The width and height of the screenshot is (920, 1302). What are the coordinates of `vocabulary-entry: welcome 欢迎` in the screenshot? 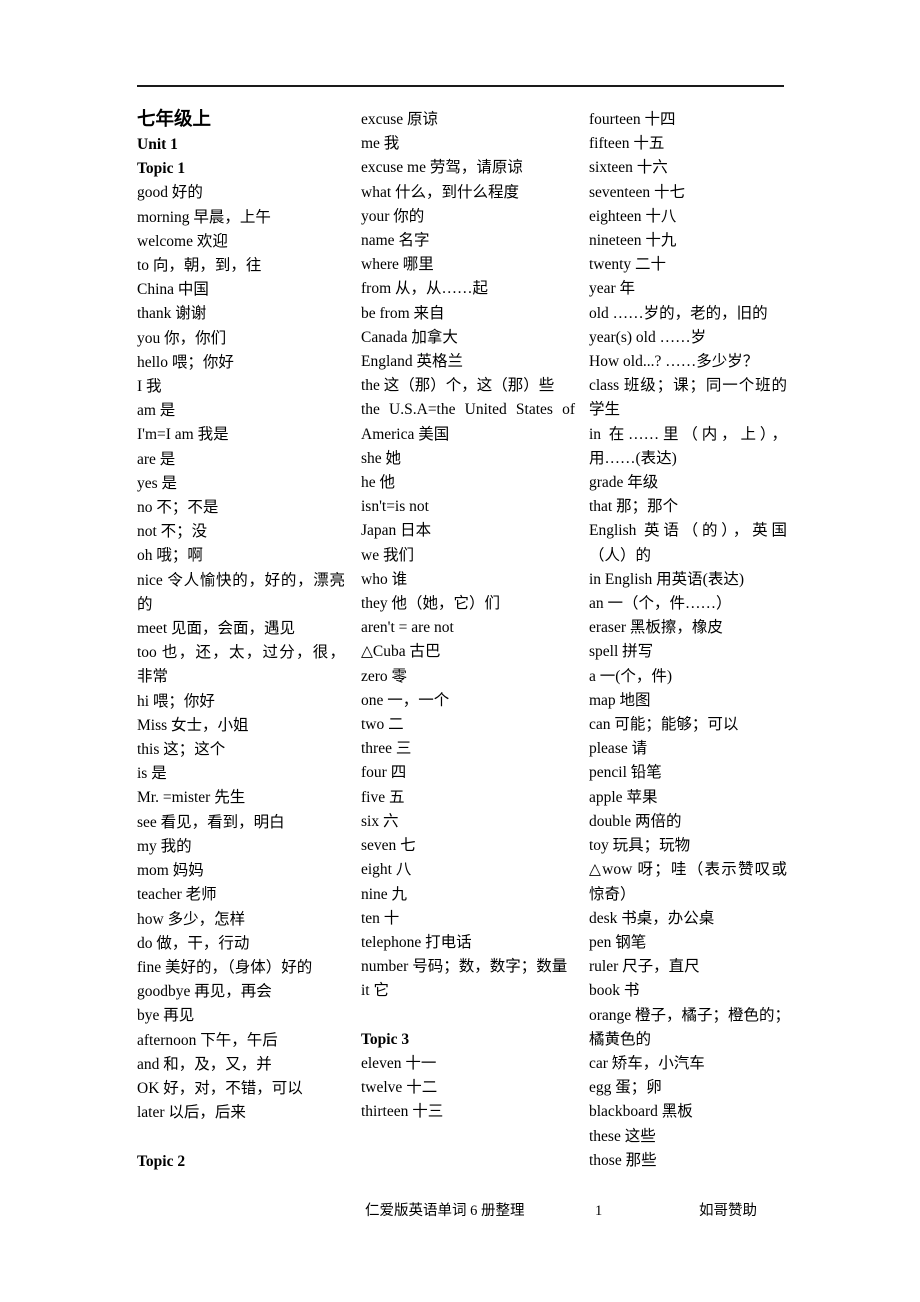 It's located at (182, 241).